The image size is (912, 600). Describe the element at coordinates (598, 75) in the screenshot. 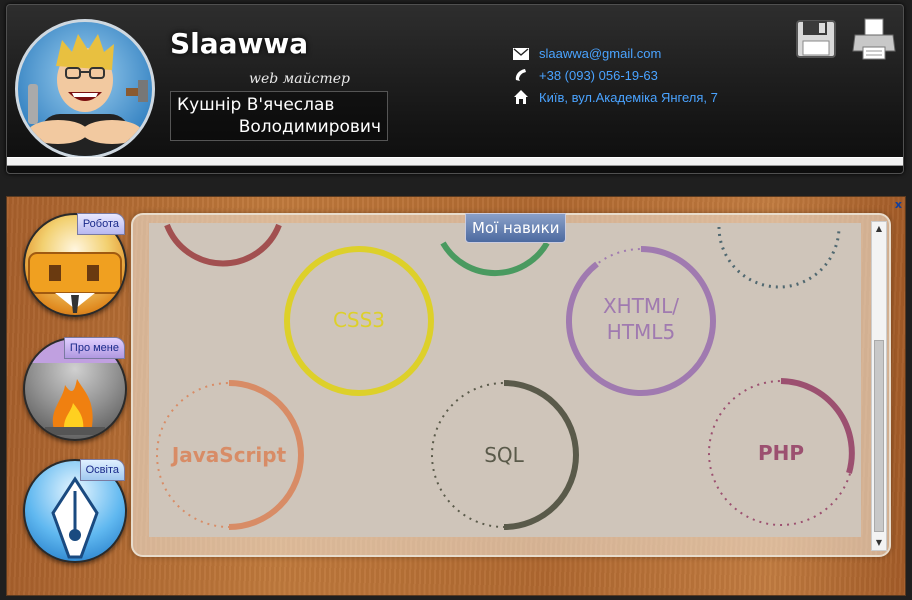

I see `phone-link: +38 (093) 056-19-63` at that location.